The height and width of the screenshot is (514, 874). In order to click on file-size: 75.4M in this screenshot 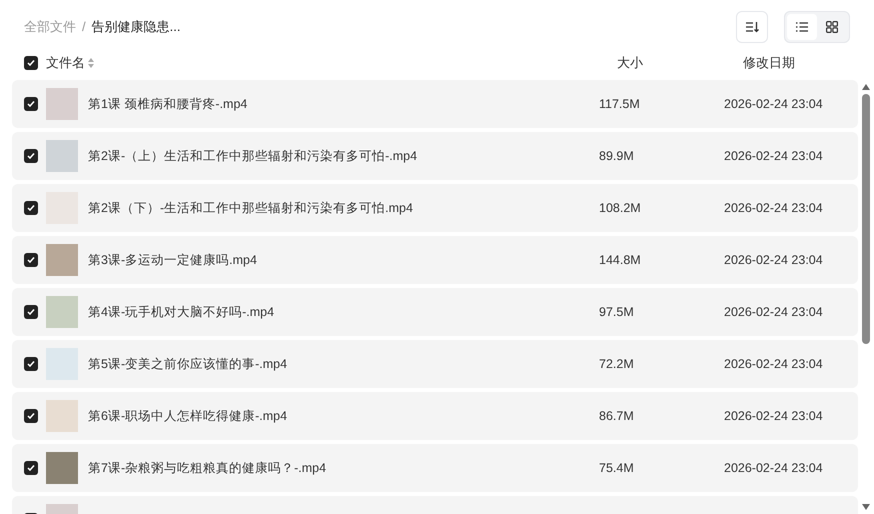, I will do `click(617, 468)`.